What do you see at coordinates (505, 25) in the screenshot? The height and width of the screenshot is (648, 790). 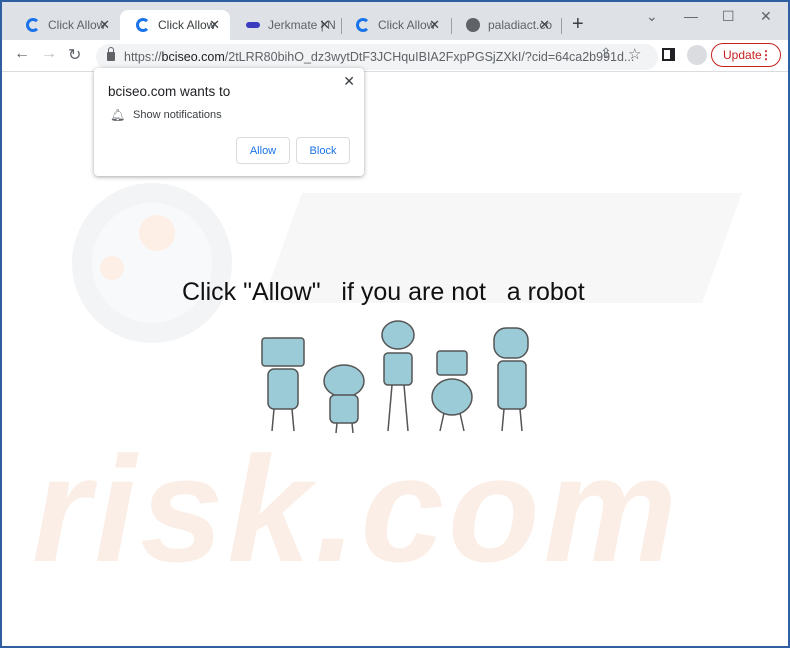 I see `tab-5: paladiact.co ✕` at bounding box center [505, 25].